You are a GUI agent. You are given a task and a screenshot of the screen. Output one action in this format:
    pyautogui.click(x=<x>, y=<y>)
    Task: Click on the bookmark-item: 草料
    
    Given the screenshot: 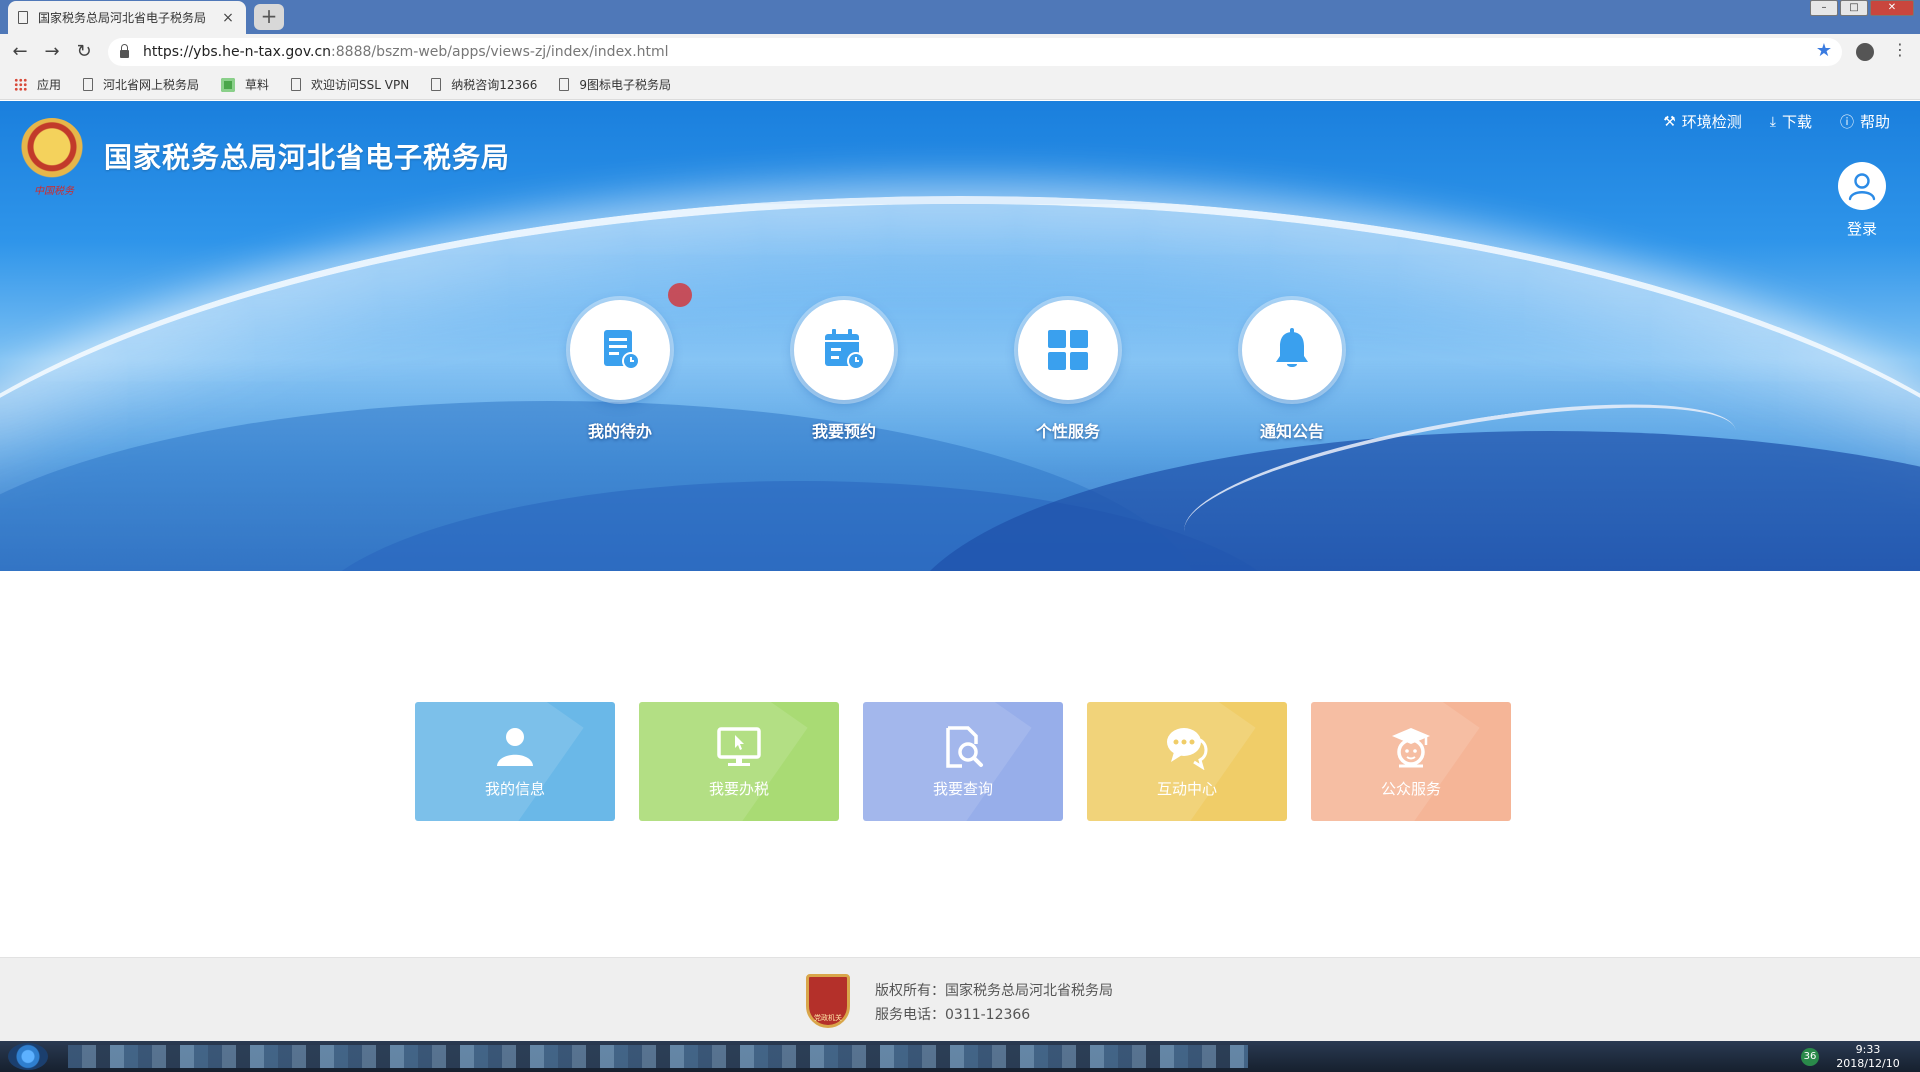 What is the action you would take?
    pyautogui.click(x=245, y=84)
    